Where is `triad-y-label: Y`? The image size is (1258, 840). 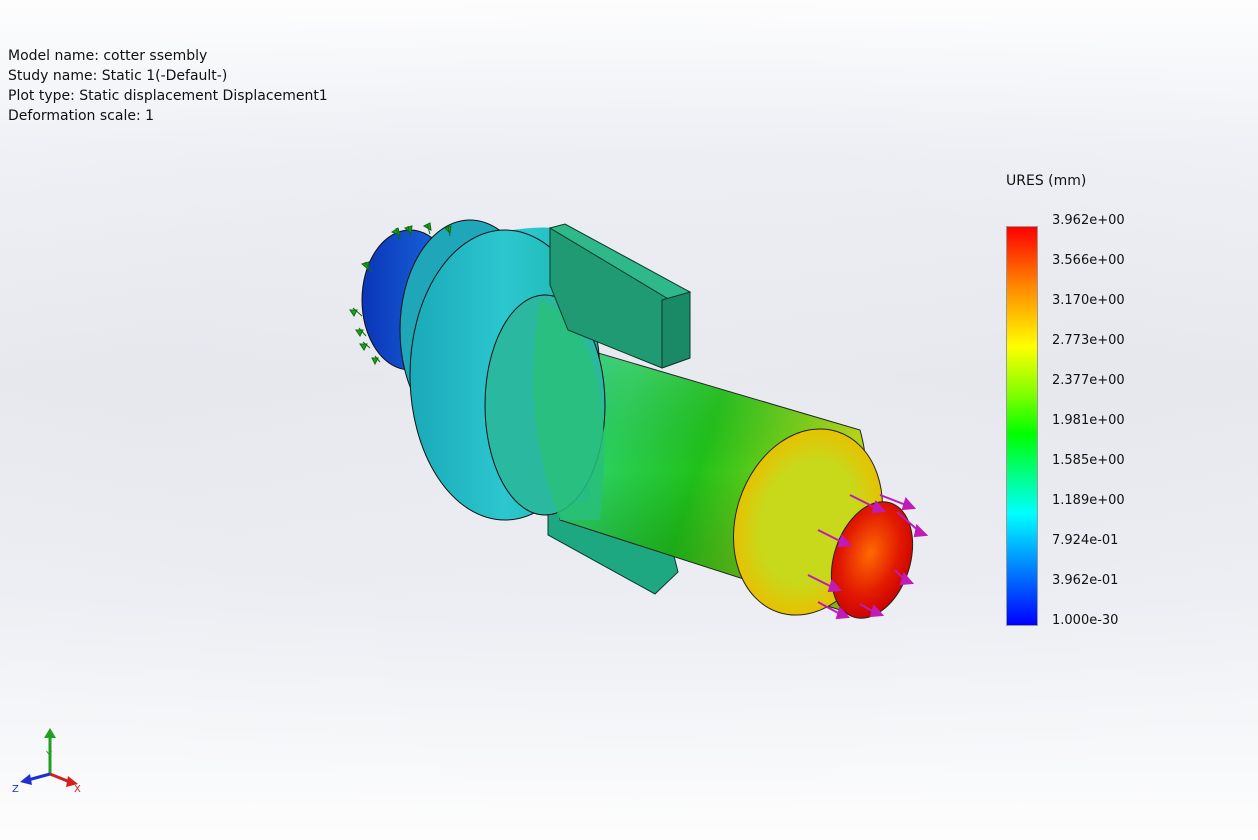 triad-y-label: Y is located at coordinates (49, 755).